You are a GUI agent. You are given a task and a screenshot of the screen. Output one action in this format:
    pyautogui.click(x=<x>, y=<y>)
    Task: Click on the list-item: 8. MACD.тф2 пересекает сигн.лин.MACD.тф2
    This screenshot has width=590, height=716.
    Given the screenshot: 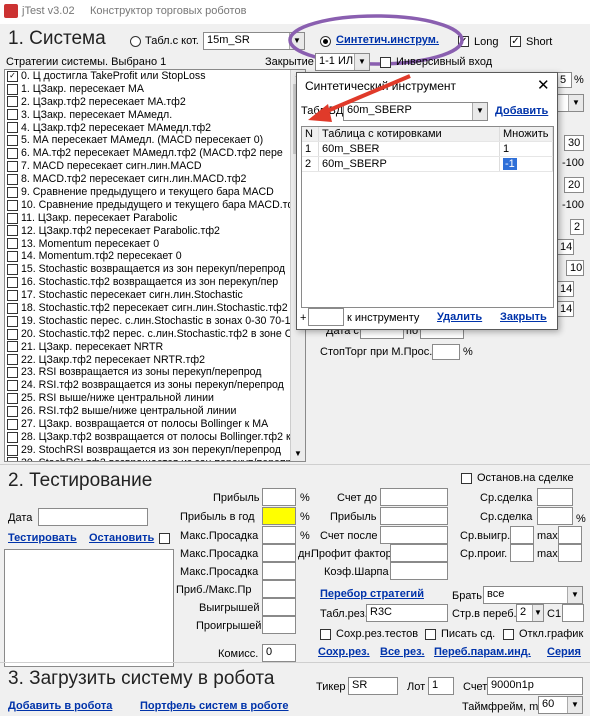 What is the action you would take?
    pyautogui.click(x=155, y=179)
    